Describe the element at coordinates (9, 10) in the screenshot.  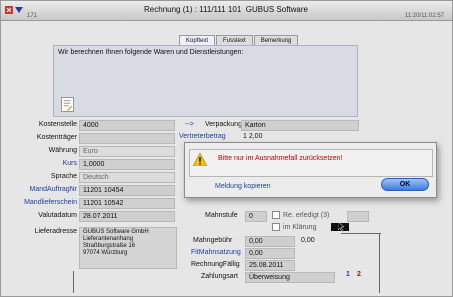
I see `close-window-icon` at that location.